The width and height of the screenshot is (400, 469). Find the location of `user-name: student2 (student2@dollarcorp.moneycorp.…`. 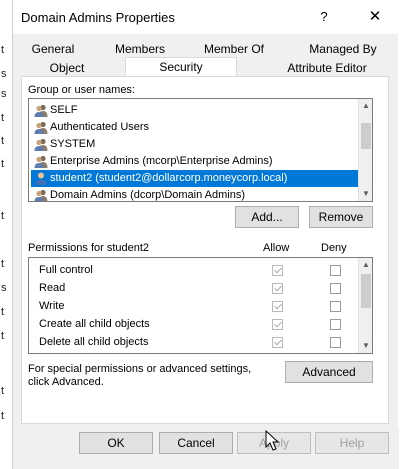

user-name: student2 (student2@dollarcorp.moneycorp.… is located at coordinates (169, 178).